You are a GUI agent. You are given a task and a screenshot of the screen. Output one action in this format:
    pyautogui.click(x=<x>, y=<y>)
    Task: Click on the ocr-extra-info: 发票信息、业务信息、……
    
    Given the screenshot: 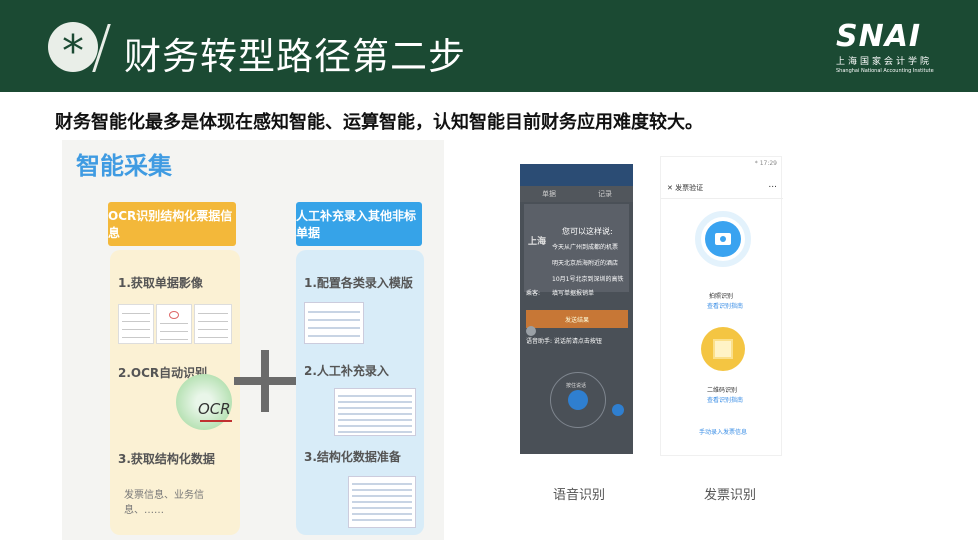 What is the action you would take?
    pyautogui.click(x=164, y=503)
    